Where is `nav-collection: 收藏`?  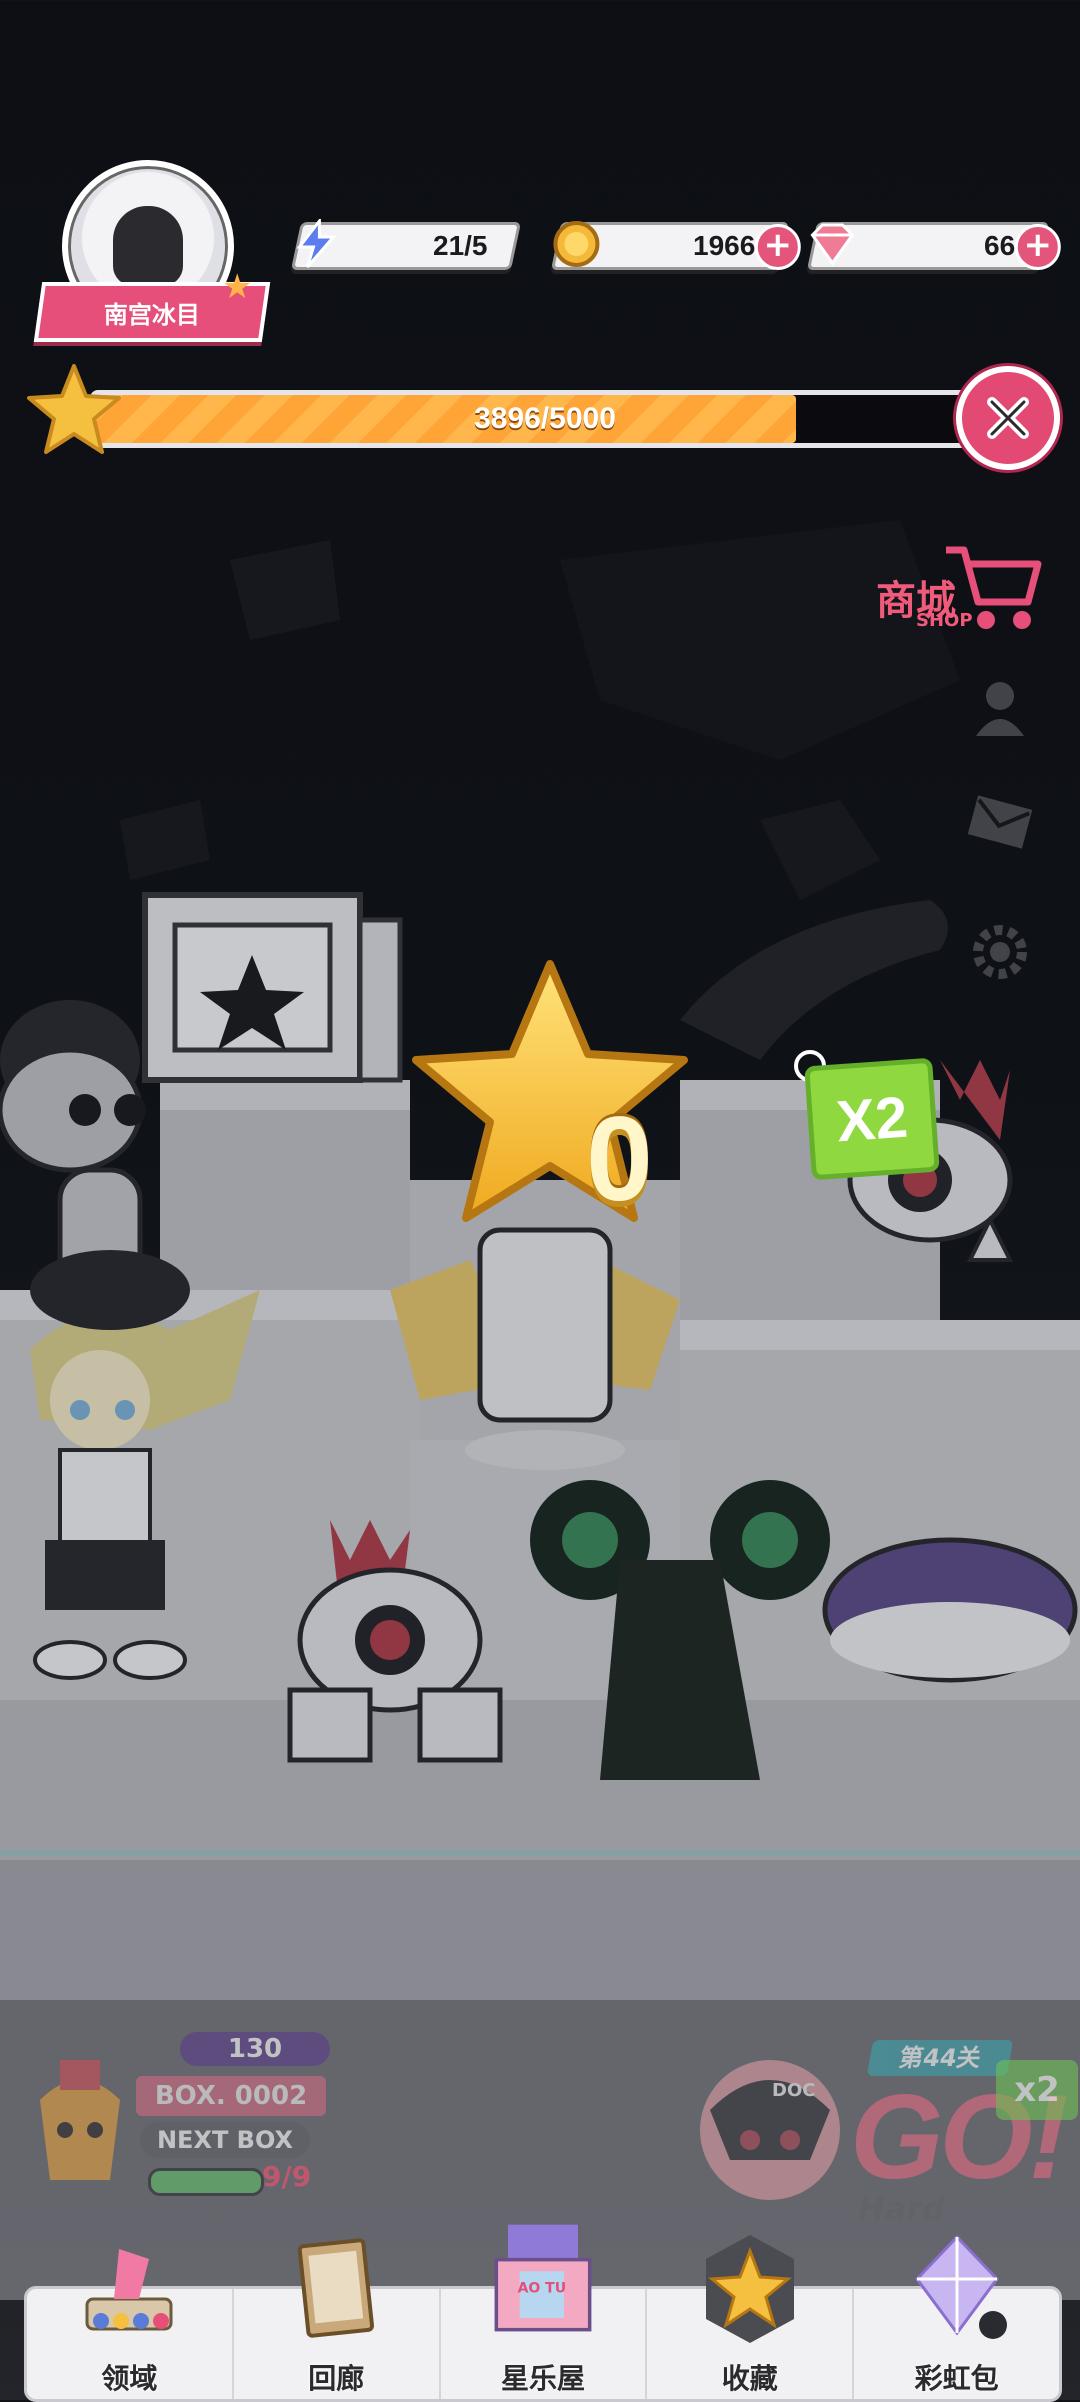
nav-collection: 收藏 is located at coordinates (751, 2317).